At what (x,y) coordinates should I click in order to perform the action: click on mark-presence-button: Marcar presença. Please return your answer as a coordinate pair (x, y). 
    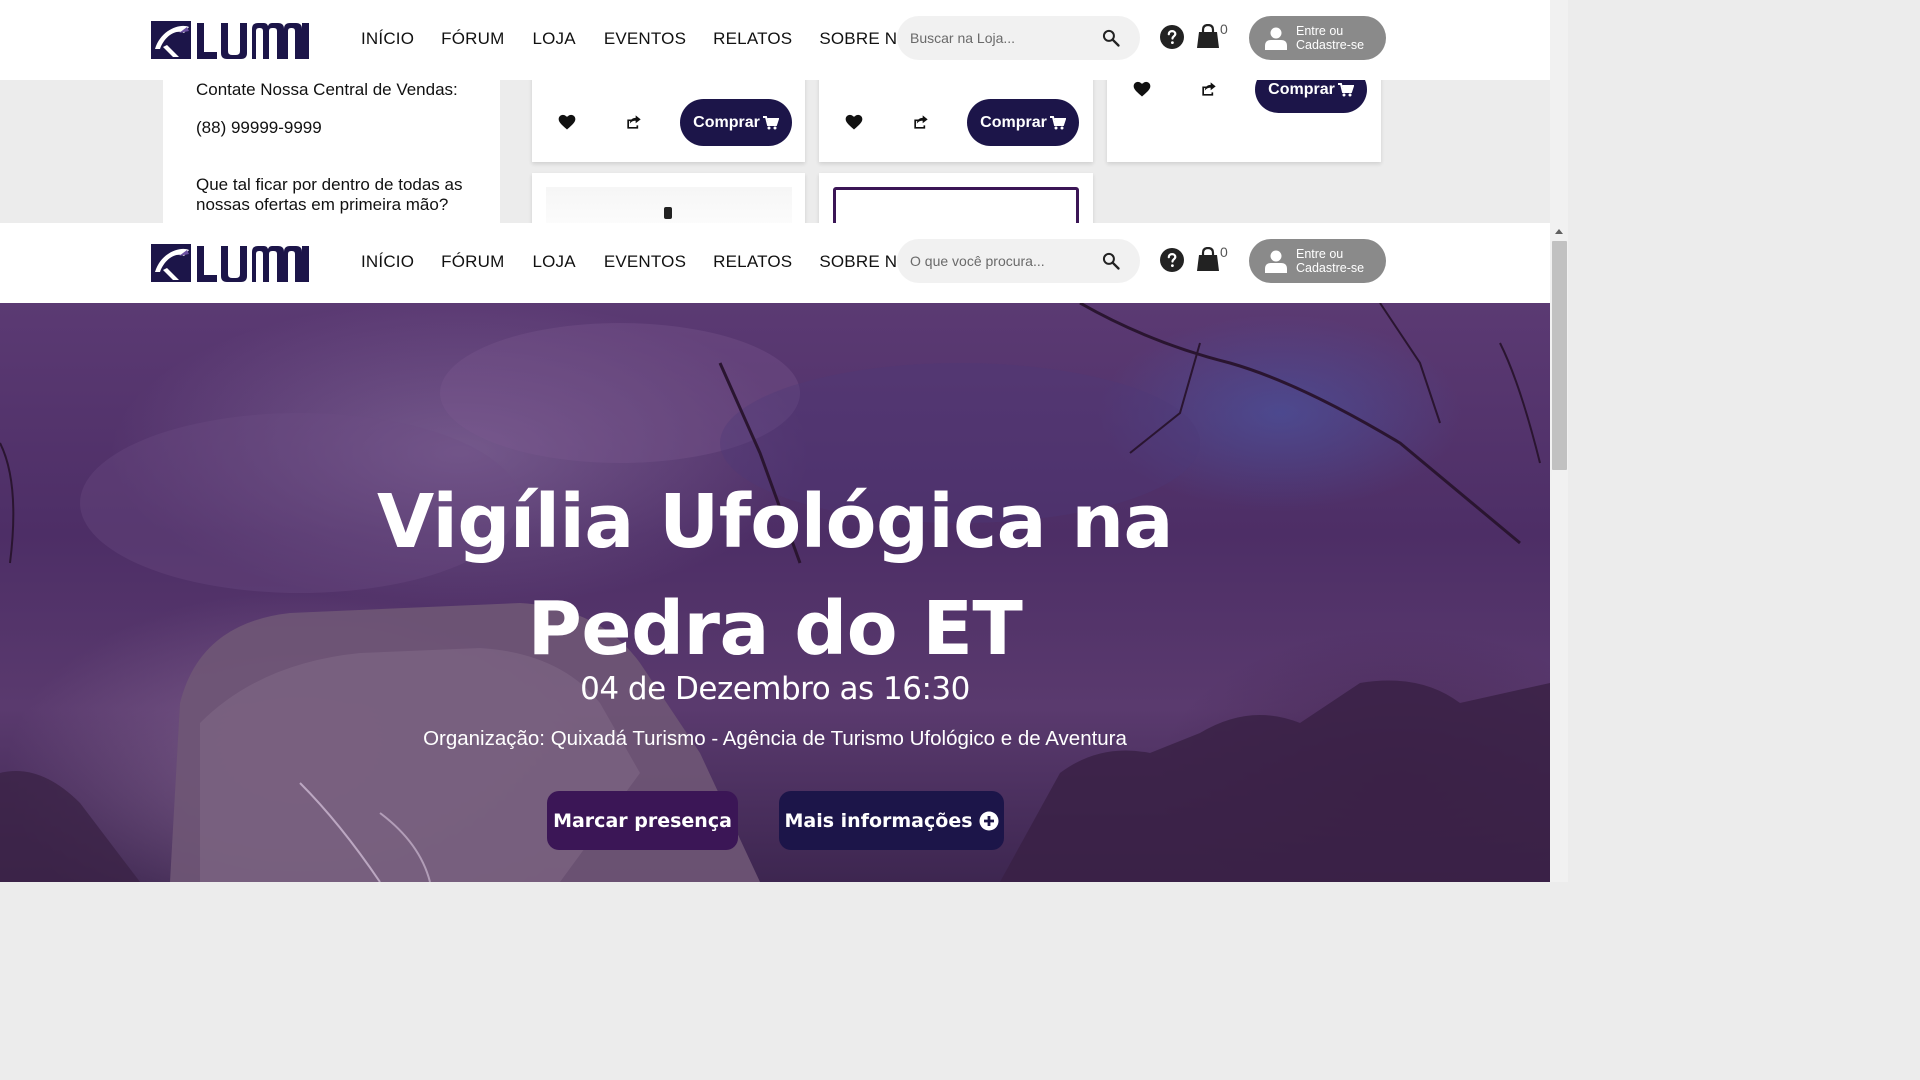
    Looking at the image, I should click on (642, 820).